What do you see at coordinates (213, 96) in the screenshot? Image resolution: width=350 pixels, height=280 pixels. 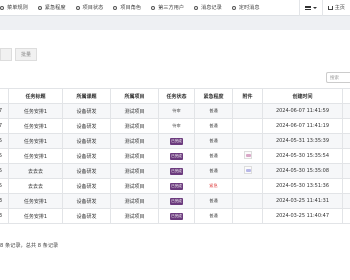 I see `col-header-priority: 紧急程度` at bounding box center [213, 96].